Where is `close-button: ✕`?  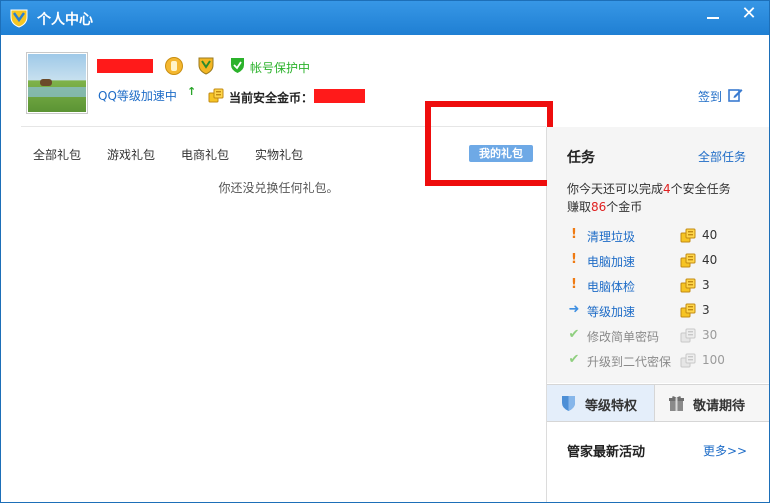
close-button: ✕ is located at coordinates (749, 15).